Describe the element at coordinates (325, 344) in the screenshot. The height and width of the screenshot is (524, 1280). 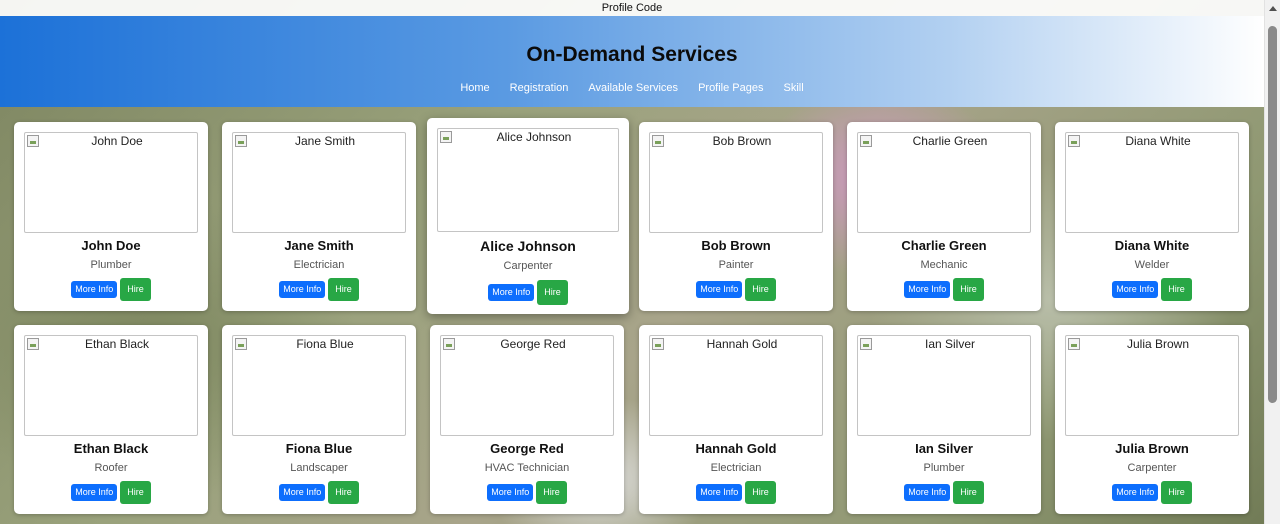
I see `photo-alt-text: Fiona Blue` at that location.